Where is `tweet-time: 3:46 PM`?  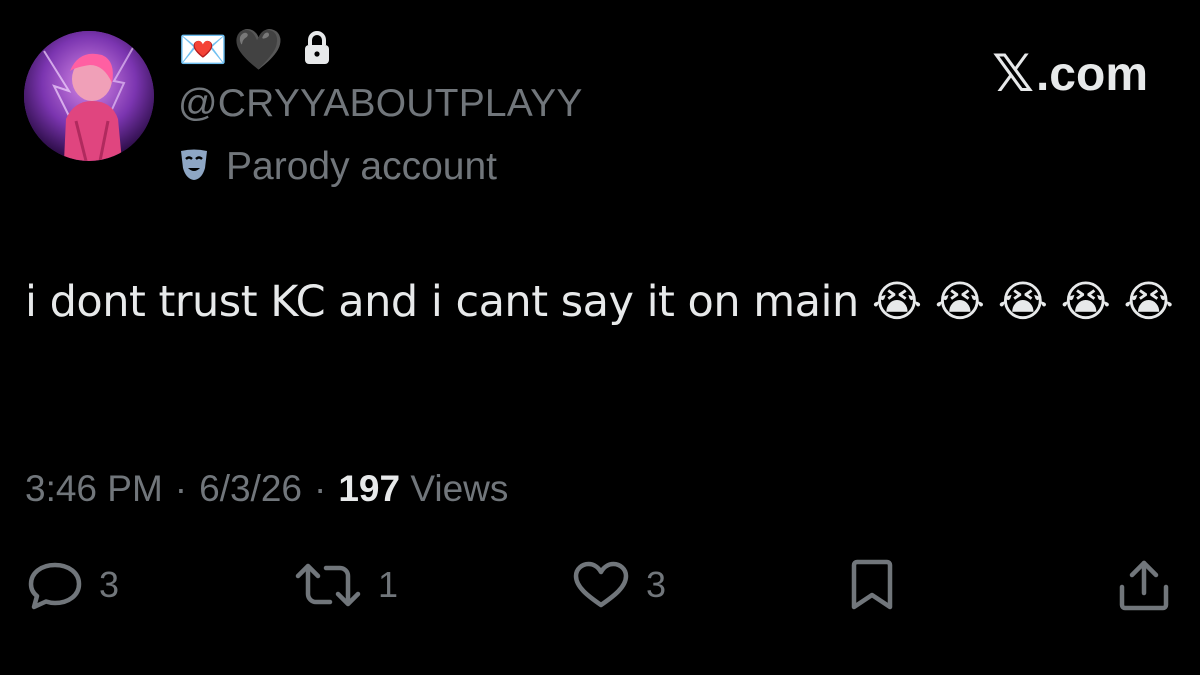 tweet-time: 3:46 PM is located at coordinates (94, 489).